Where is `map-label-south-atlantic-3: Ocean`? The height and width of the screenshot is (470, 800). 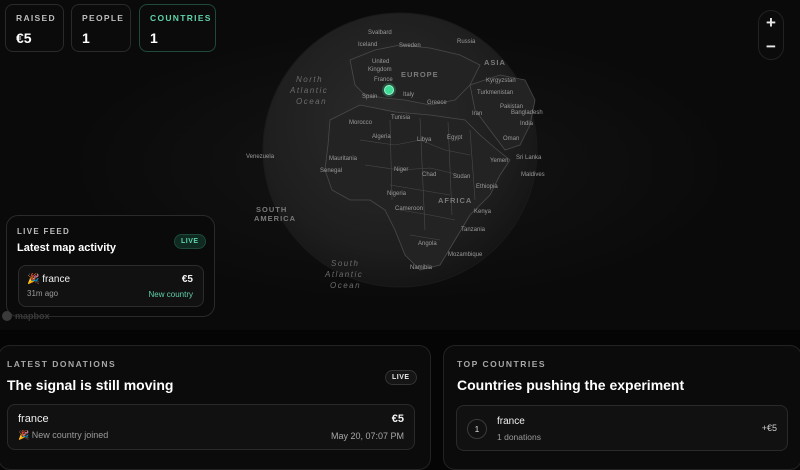
map-label-south-atlantic-3: Ocean is located at coordinates (345, 285).